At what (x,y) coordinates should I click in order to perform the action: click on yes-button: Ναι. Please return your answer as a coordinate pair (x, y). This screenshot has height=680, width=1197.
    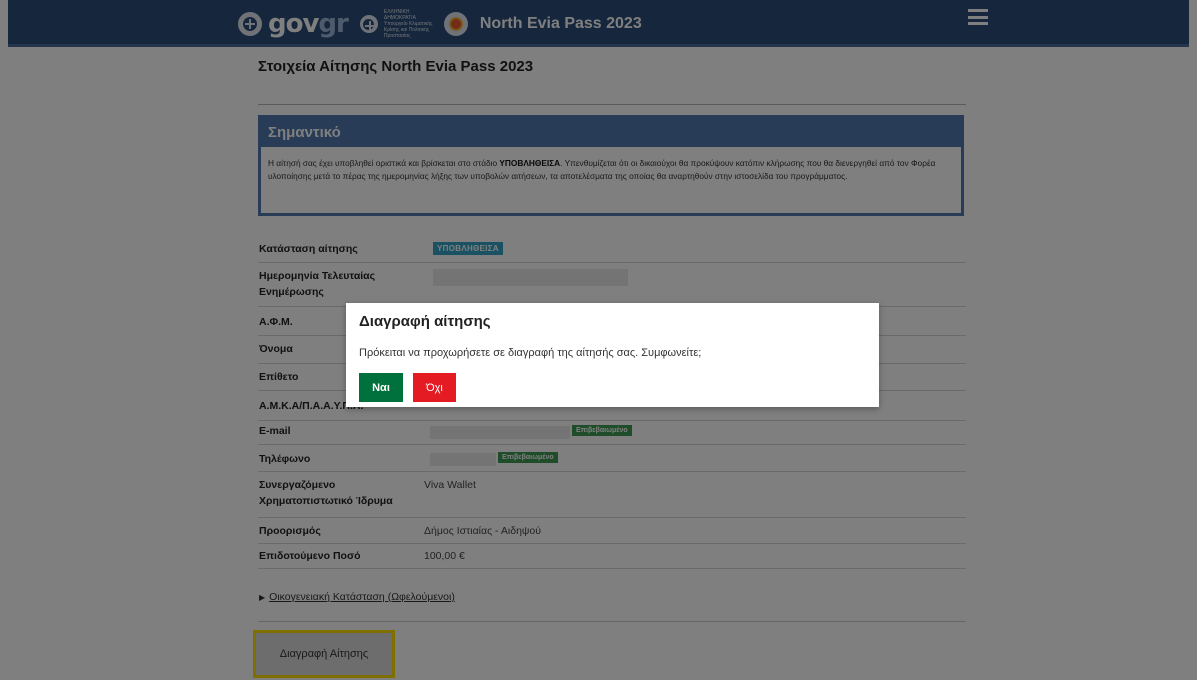
    Looking at the image, I should click on (381, 387).